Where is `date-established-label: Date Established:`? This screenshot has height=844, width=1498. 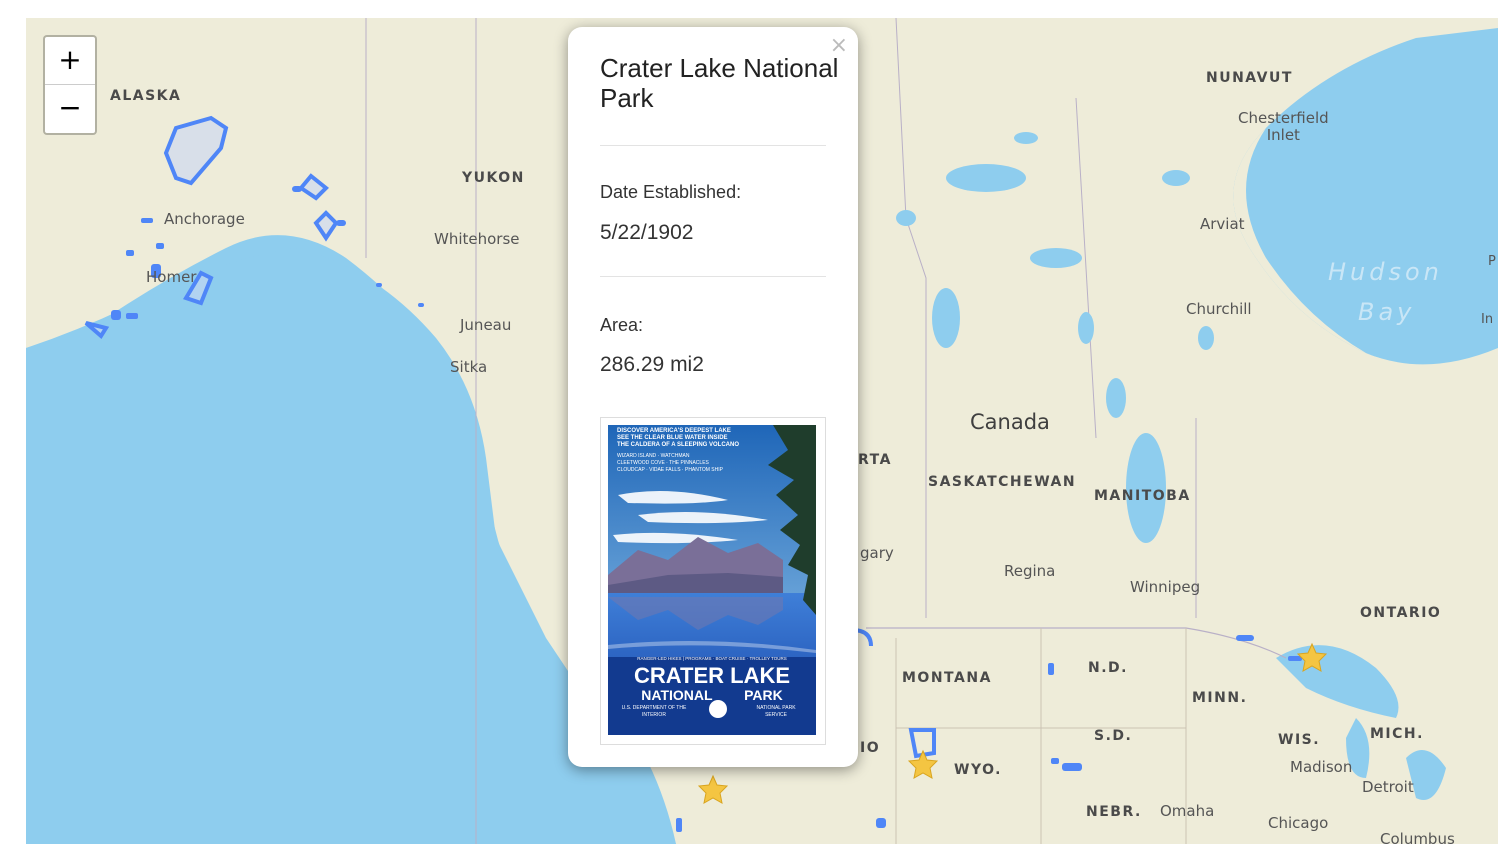
date-established-label: Date Established: is located at coordinates (671, 192).